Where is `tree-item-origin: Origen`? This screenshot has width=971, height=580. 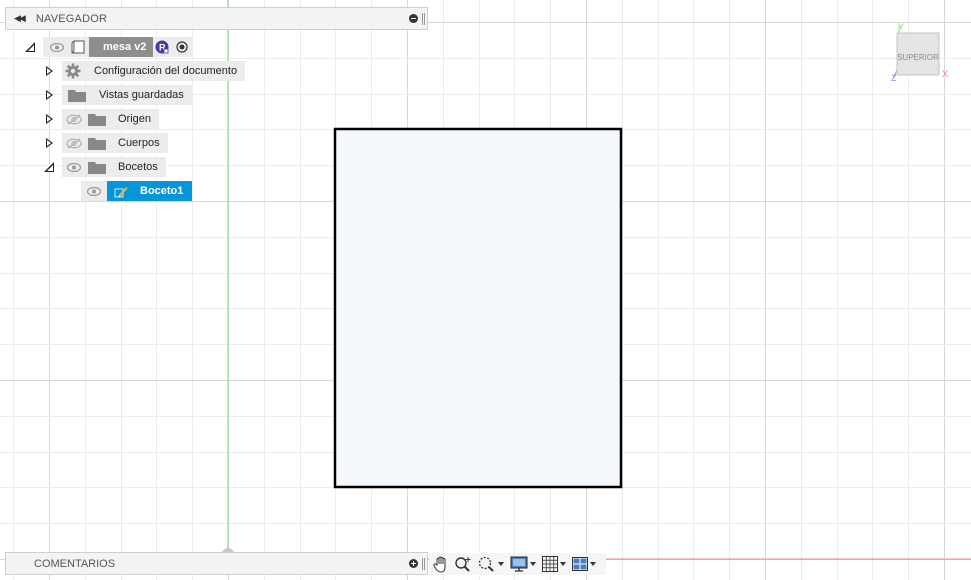
tree-item-origin: Origen is located at coordinates (101, 119).